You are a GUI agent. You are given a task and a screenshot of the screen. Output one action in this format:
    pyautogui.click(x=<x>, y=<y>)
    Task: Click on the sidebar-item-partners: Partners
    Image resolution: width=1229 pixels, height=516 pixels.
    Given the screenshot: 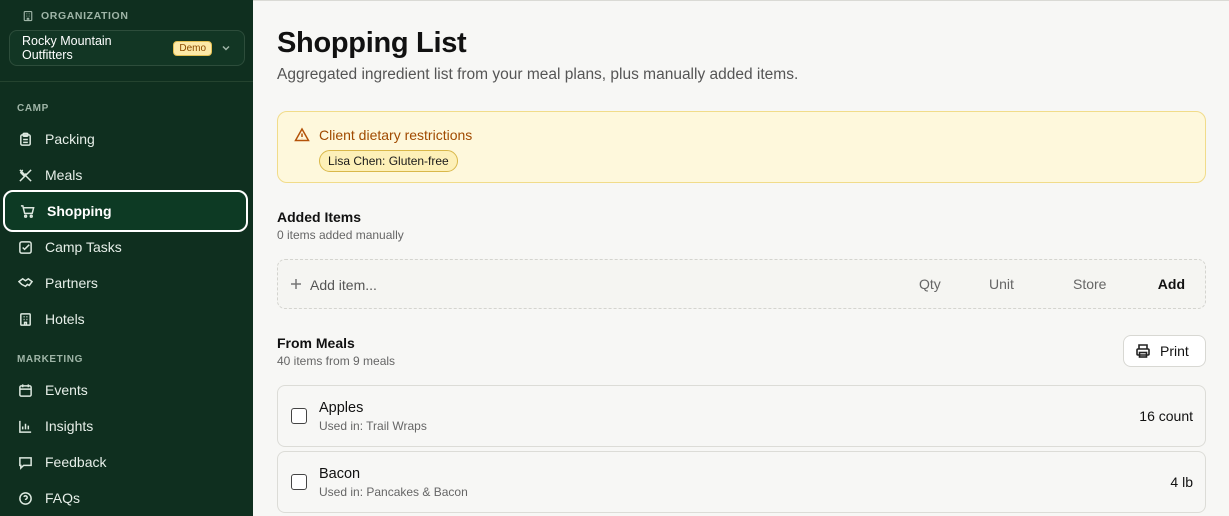 What is the action you would take?
    pyautogui.click(x=125, y=283)
    